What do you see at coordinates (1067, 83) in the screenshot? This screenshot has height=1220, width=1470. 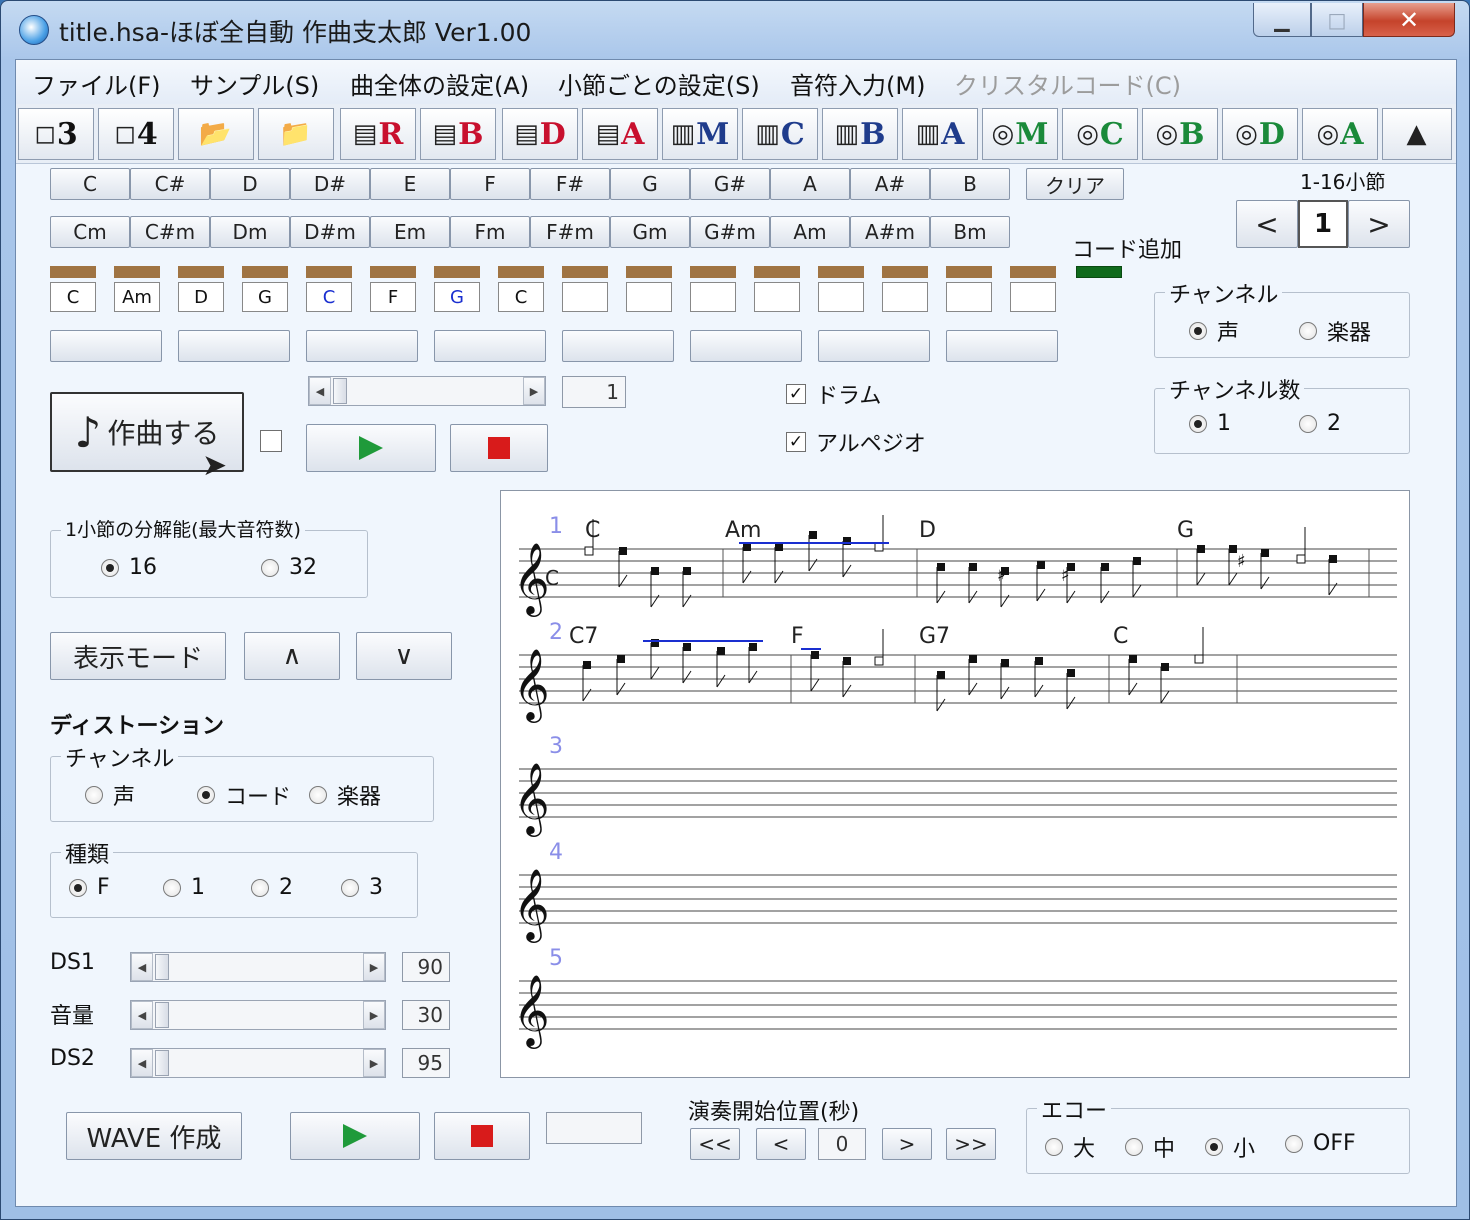 I see `menu-crystal-chord: クリスタルコード(C)` at bounding box center [1067, 83].